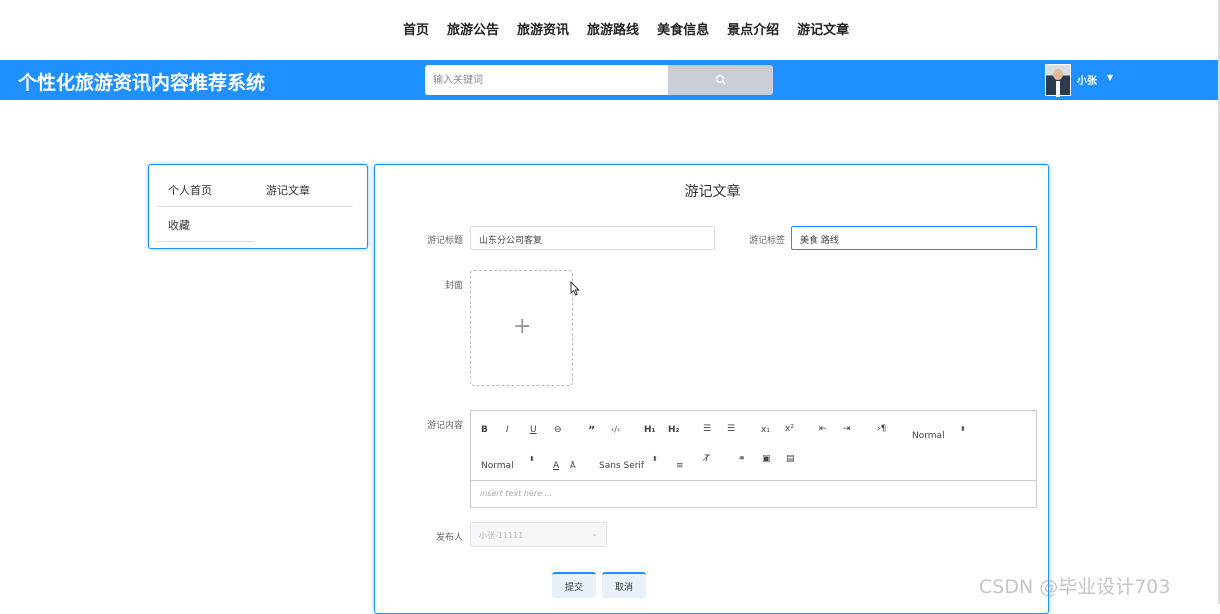 Image resolution: width=1220 pixels, height=614 pixels. What do you see at coordinates (823, 429) in the screenshot?
I see `outdent-icon: ⇤` at bounding box center [823, 429].